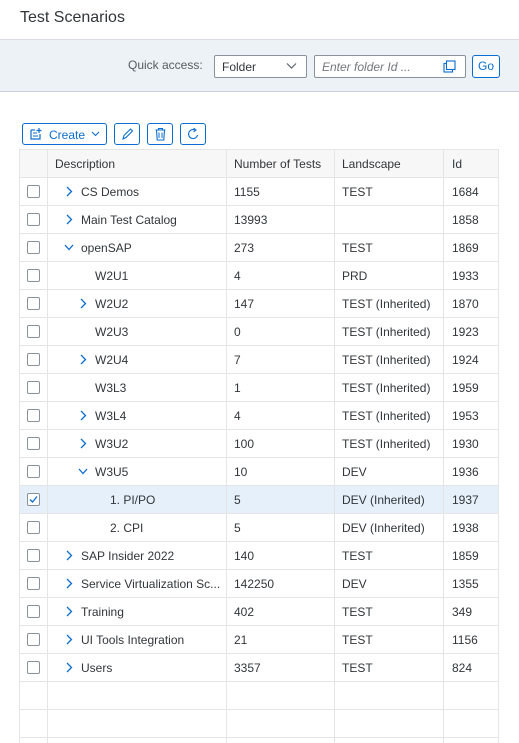 The width and height of the screenshot is (519, 743). What do you see at coordinates (259, 500) in the screenshot?
I see `table-row: 1. PI/PO 5 DEV (Inherited) 1937` at bounding box center [259, 500].